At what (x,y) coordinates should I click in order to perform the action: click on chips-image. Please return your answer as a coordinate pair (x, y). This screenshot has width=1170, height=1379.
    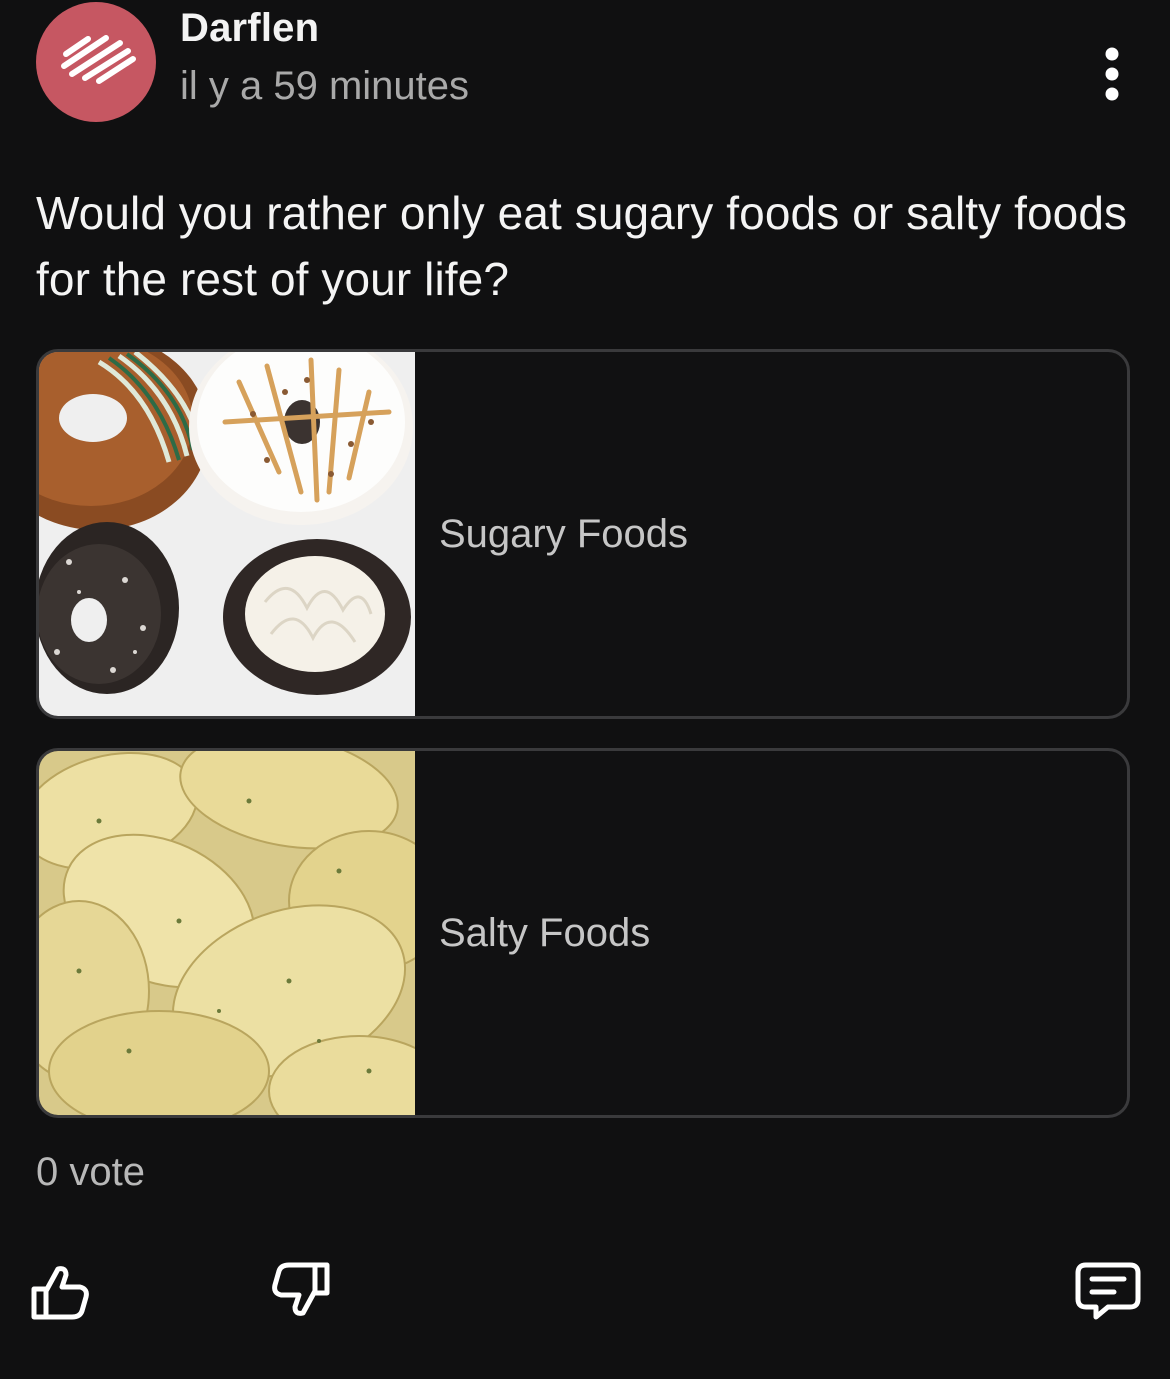
    Looking at the image, I should click on (227, 933).